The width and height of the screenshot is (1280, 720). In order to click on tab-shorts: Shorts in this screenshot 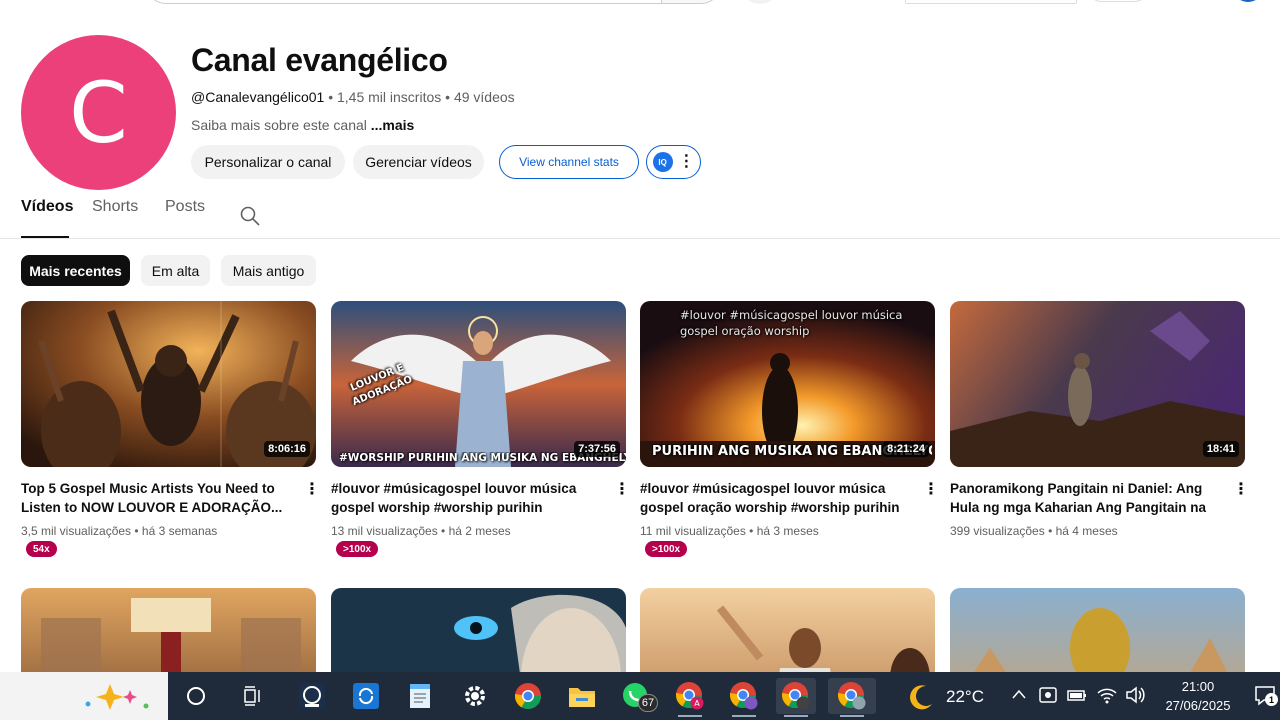, I will do `click(115, 218)`.